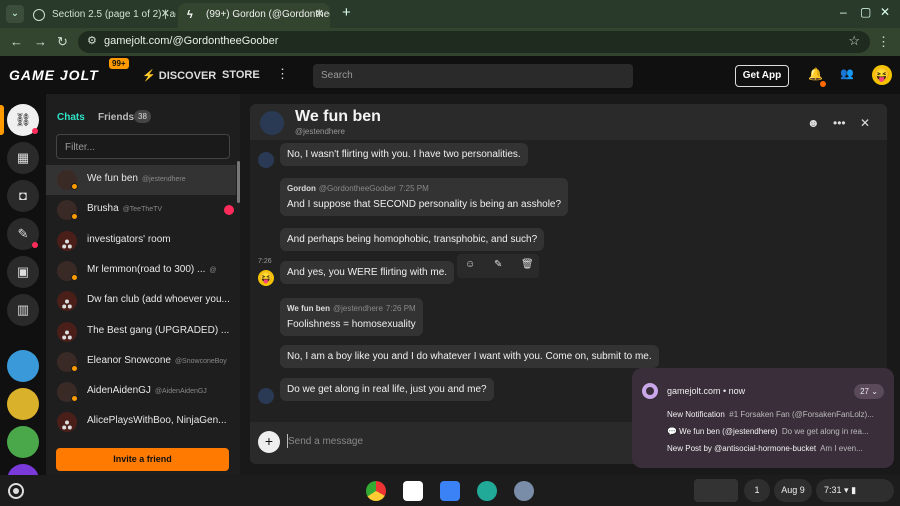 This screenshot has height=506, width=900. I want to click on chat-list-item: AidenAidenGJ @AidenAidenGJ, so click(141, 392).